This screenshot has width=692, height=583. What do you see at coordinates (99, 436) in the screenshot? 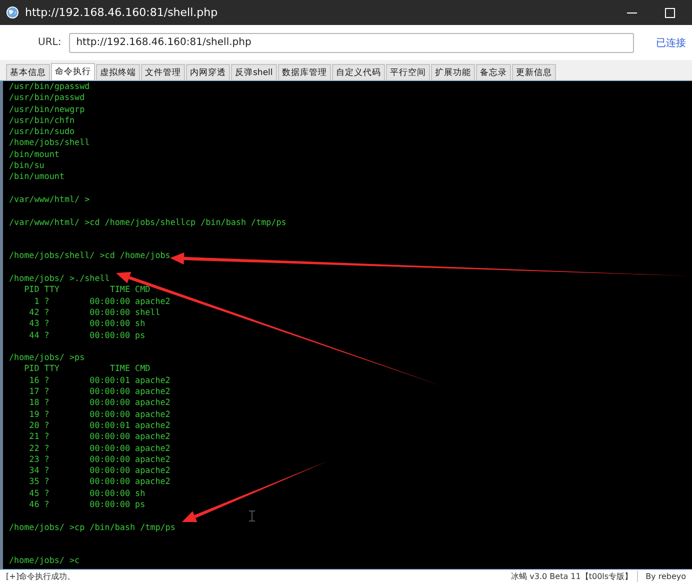
I see `terminal-line: 21 ? 00:00:00 apache2` at bounding box center [99, 436].